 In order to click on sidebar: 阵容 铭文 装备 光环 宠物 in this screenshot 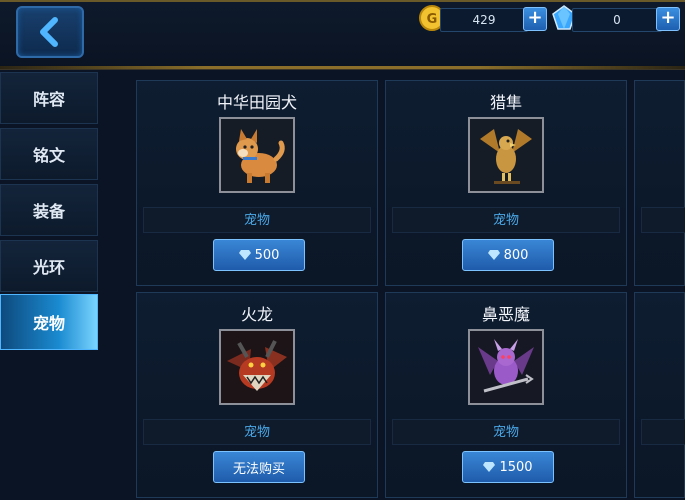, I will do `click(49, 285)`.